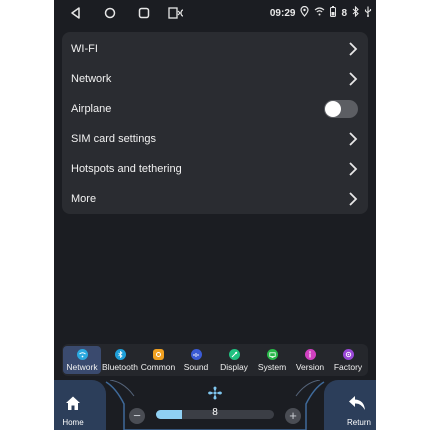 This screenshot has width=430, height=430. I want to click on settings-item-label: Network, so click(91, 79).